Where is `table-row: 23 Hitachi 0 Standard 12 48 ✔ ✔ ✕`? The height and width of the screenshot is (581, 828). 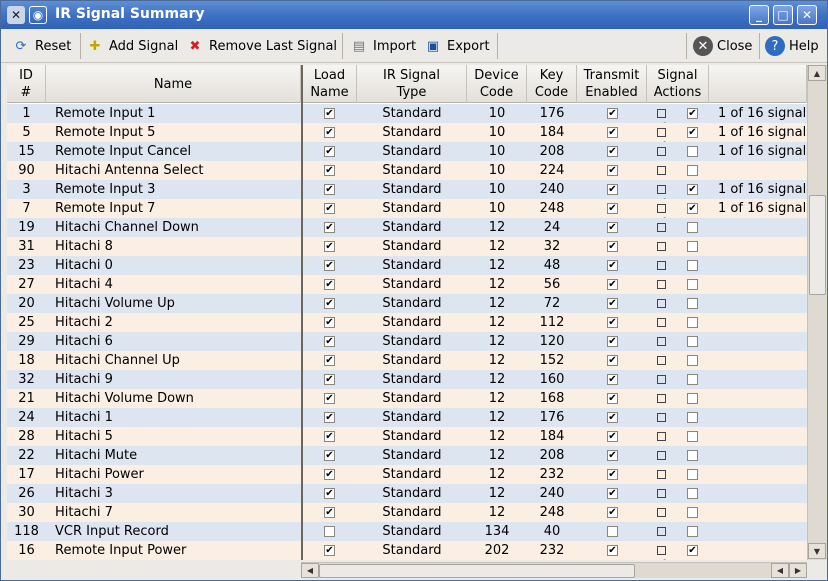
table-row: 23 Hitachi 0 Standard 12 48 ✔ ✔ ✕ is located at coordinates (407, 270).